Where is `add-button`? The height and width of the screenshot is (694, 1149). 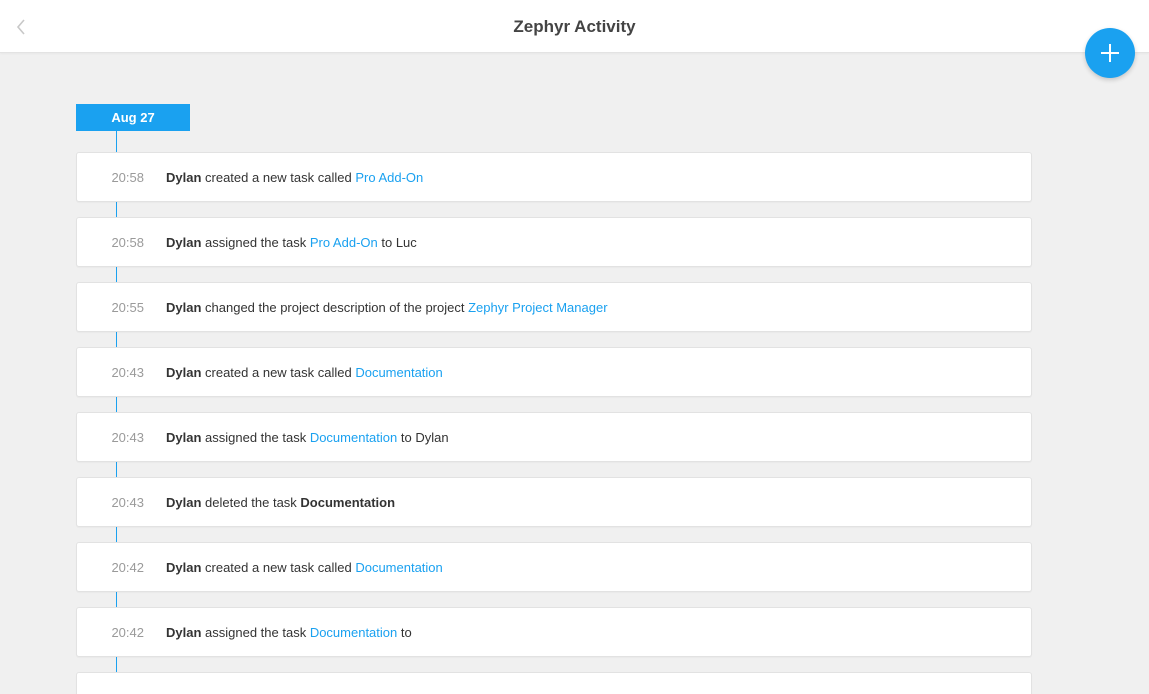
add-button is located at coordinates (1110, 53).